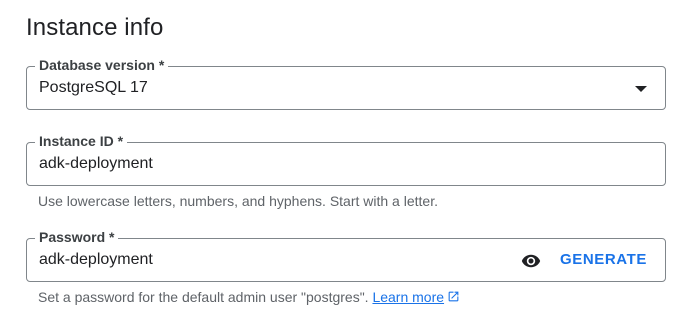 The width and height of the screenshot is (682, 317). What do you see at coordinates (453, 295) in the screenshot?
I see `open-in-new-icon` at bounding box center [453, 295].